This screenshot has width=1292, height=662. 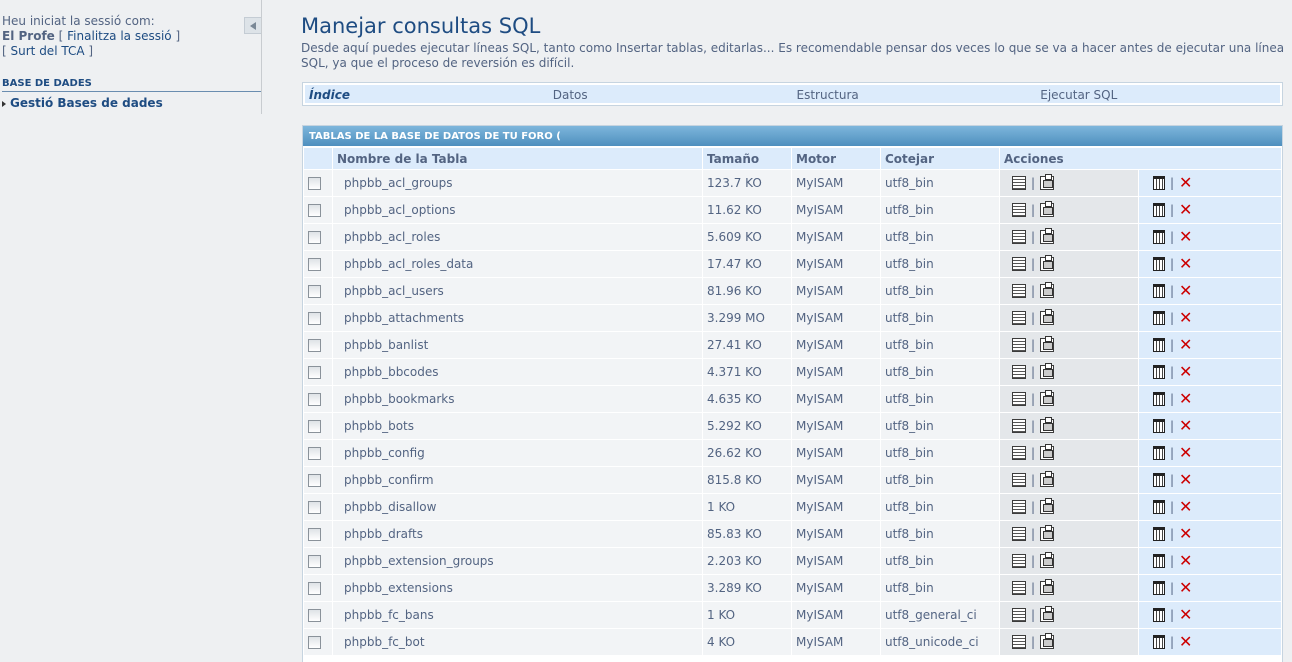 What do you see at coordinates (48, 51) in the screenshot?
I see `exit-link: Surt del TCA` at bounding box center [48, 51].